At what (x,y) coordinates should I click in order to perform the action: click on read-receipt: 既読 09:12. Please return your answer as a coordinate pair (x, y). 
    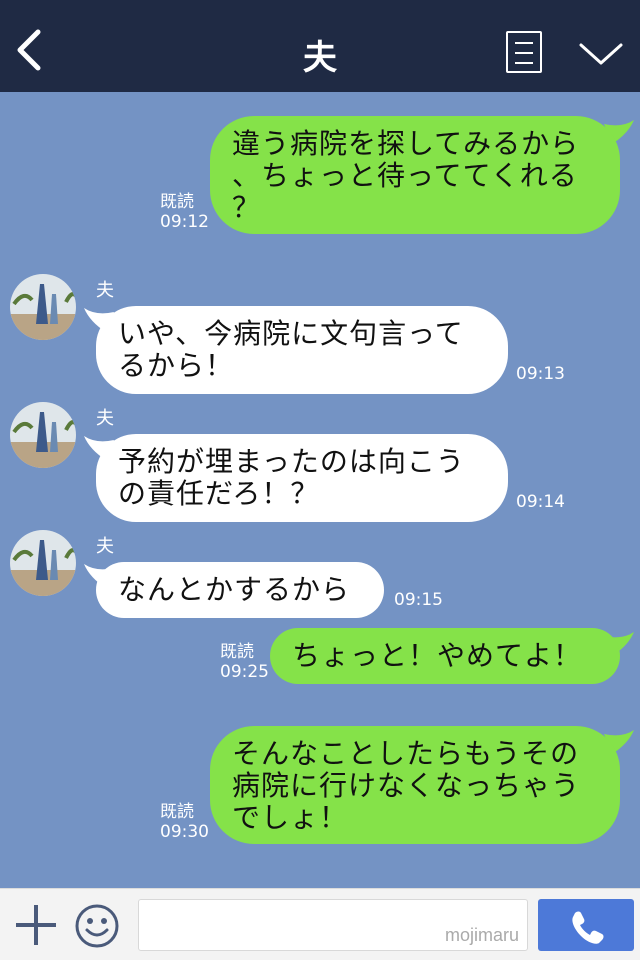
    Looking at the image, I should click on (184, 212).